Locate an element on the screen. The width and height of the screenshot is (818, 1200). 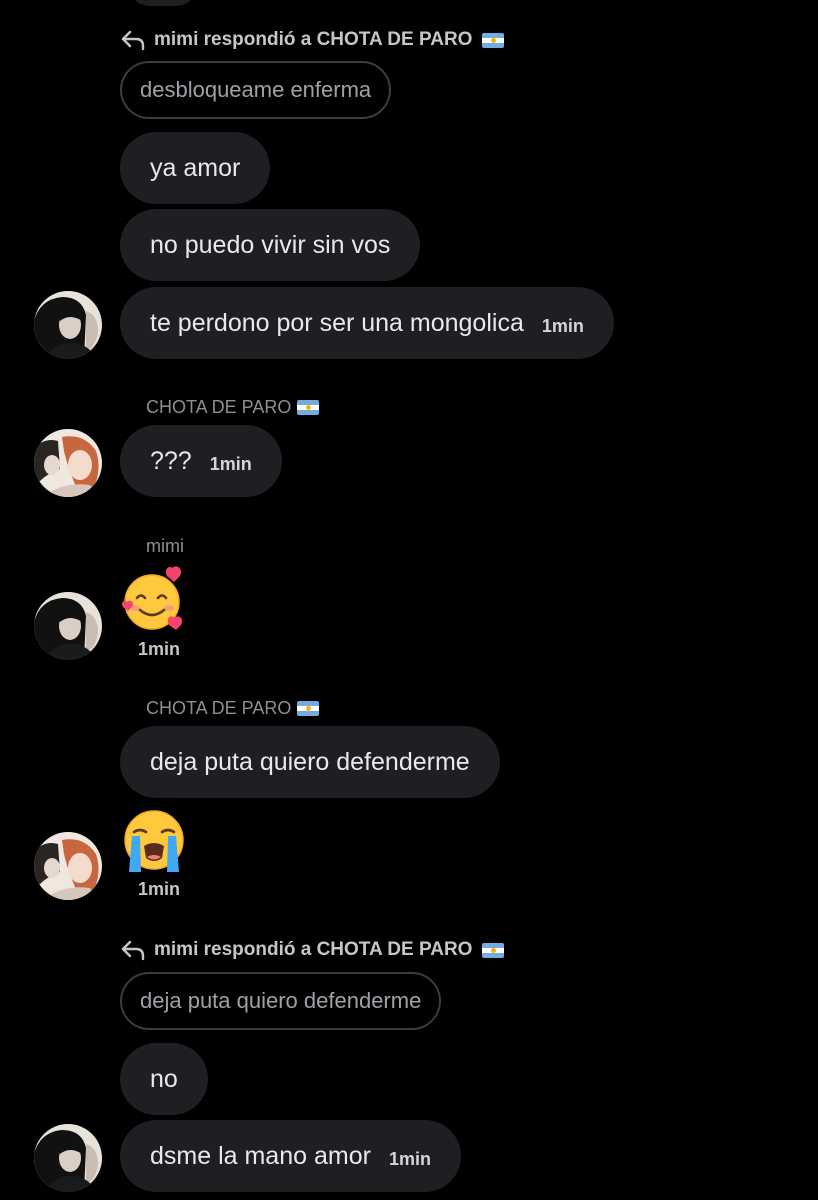
message-text: no puedo vivir sin vos is located at coordinates (270, 244).